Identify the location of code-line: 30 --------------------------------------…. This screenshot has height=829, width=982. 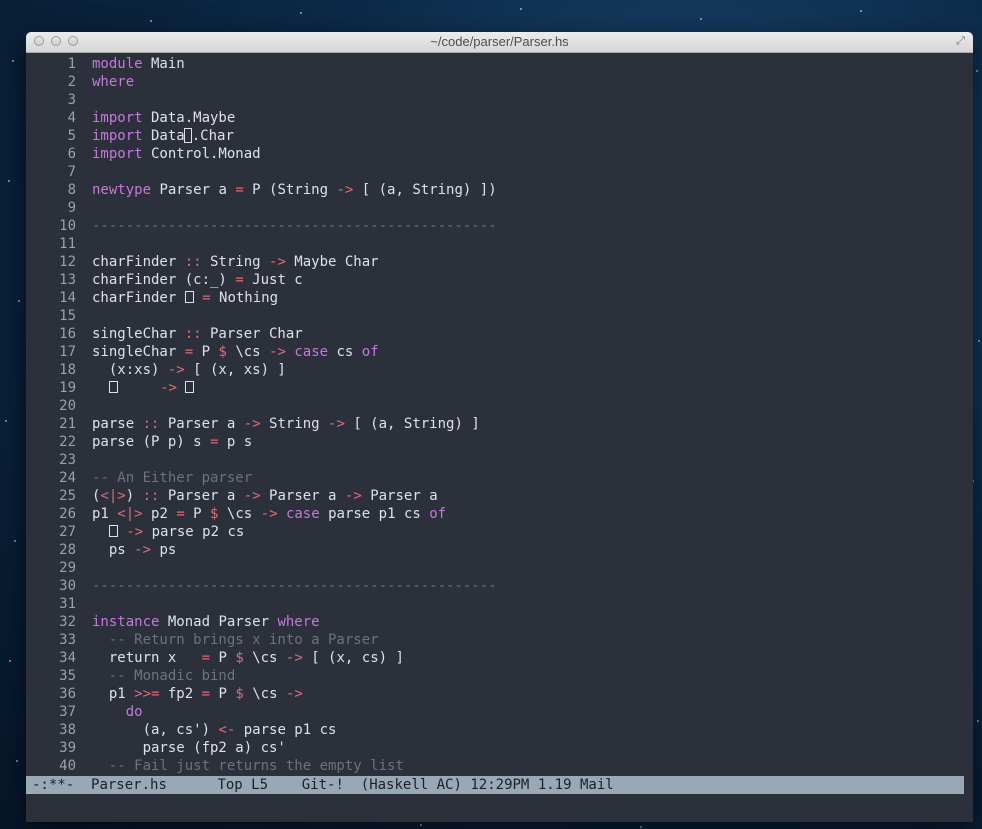
(499, 586).